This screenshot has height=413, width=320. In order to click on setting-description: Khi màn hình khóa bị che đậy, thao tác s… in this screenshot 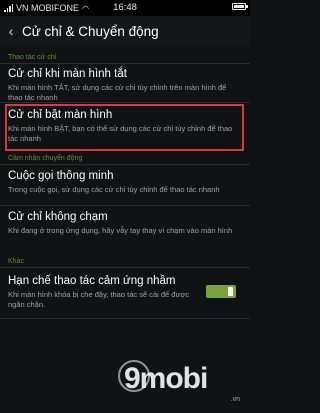, I will do `click(99, 299)`.